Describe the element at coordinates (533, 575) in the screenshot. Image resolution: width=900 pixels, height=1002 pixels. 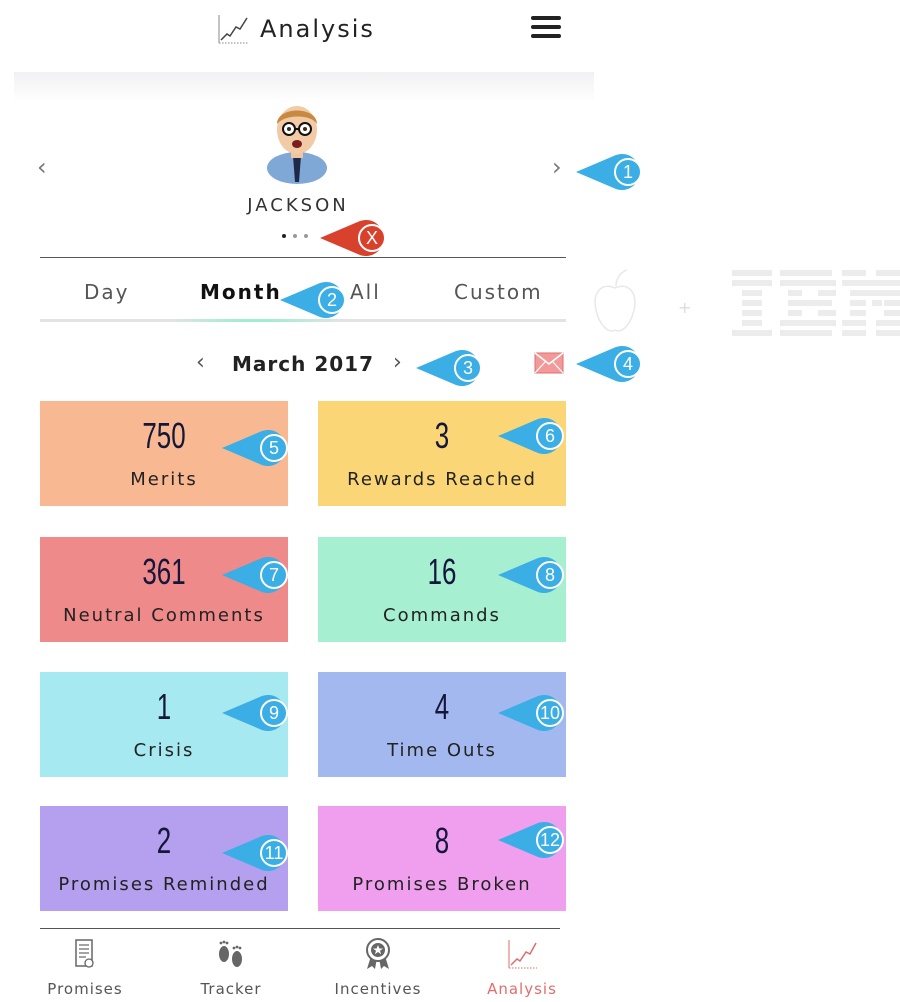
I see `callout-marker: 8` at that location.